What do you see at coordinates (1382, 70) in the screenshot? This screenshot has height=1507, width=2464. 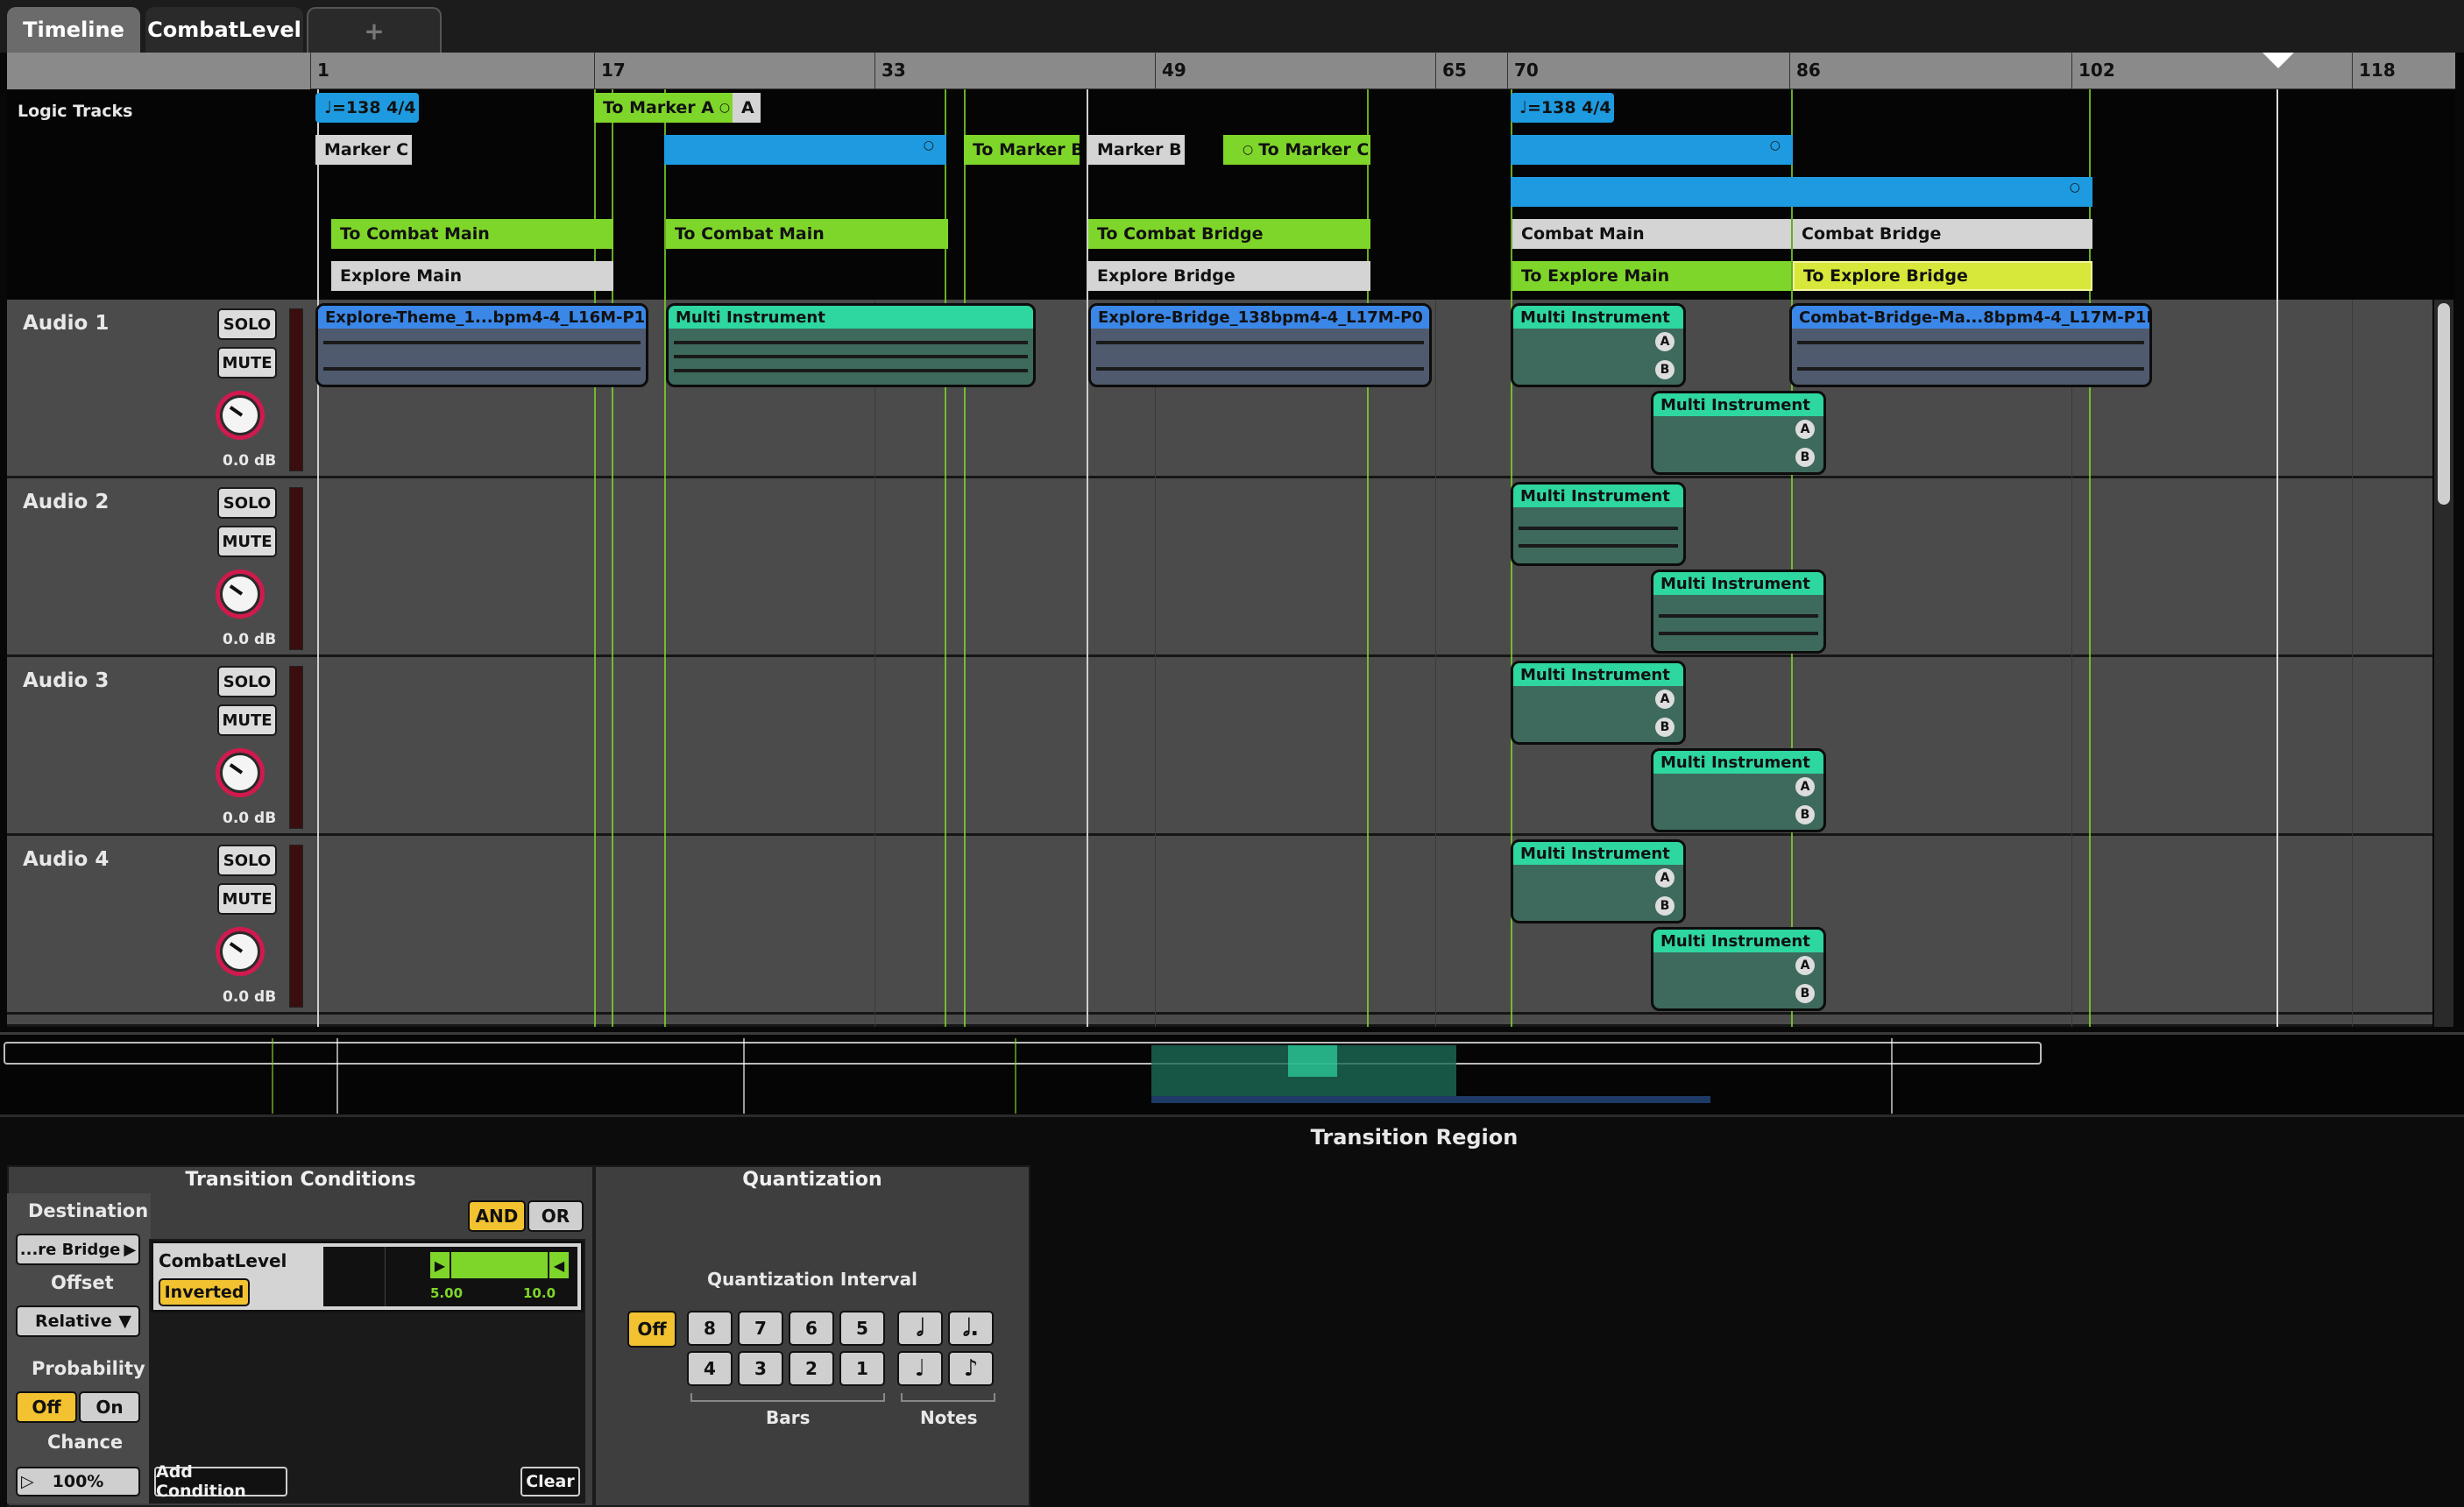 I see `timeline-ruler: 1 17 33 49 65 70 86 102 118` at bounding box center [1382, 70].